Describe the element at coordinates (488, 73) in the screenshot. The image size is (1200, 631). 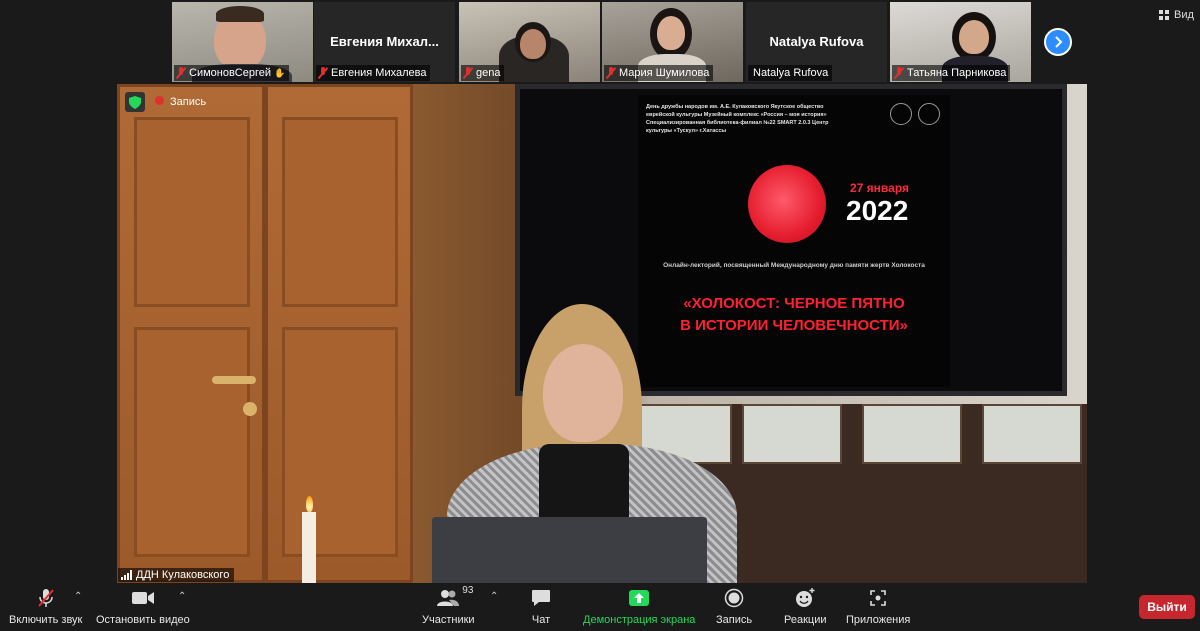
I see `participant-name: gena` at that location.